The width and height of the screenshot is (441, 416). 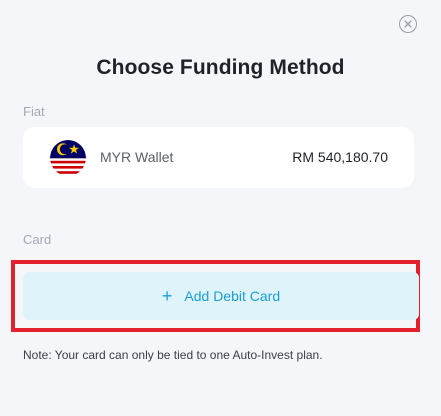 What do you see at coordinates (218, 157) in the screenshot?
I see `myr-wallet-option: MYR Wallet RM 540,180.70` at bounding box center [218, 157].